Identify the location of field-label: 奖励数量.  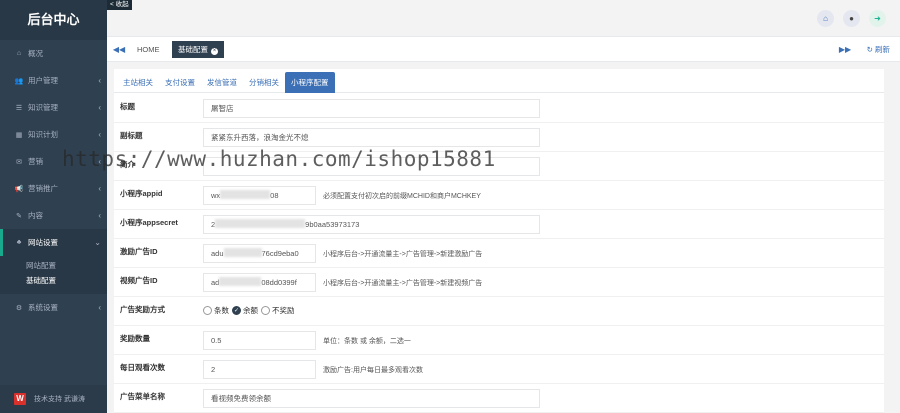
(135, 338).